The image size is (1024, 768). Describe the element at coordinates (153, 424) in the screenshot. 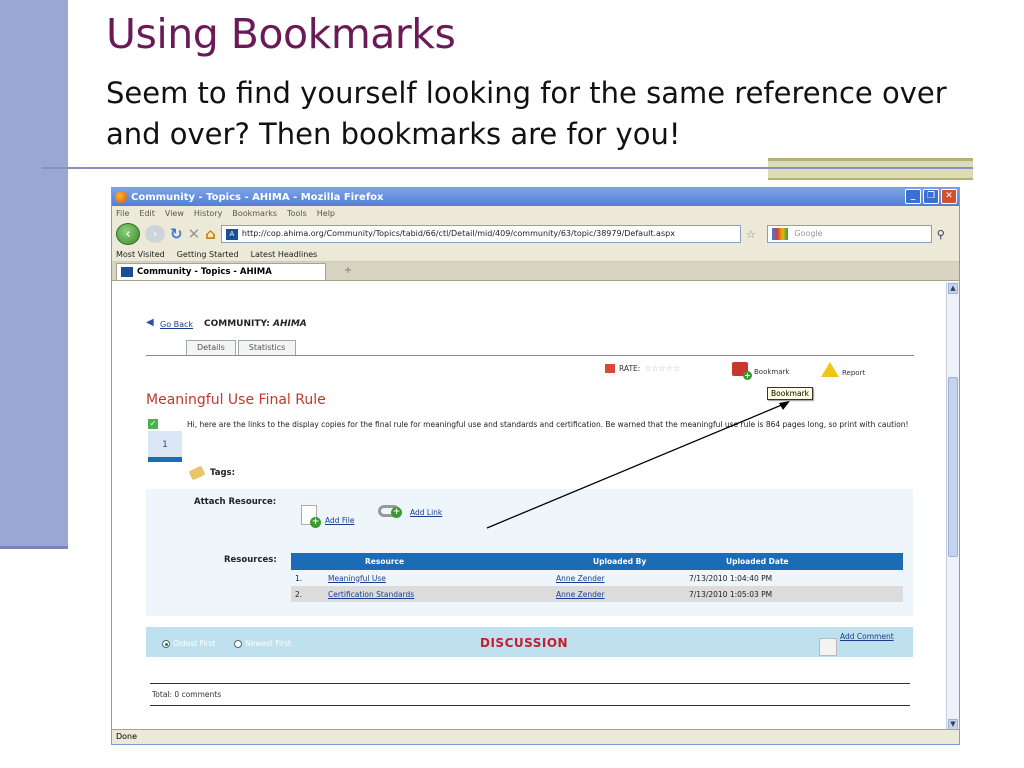

I see `check-icon: ✓` at that location.